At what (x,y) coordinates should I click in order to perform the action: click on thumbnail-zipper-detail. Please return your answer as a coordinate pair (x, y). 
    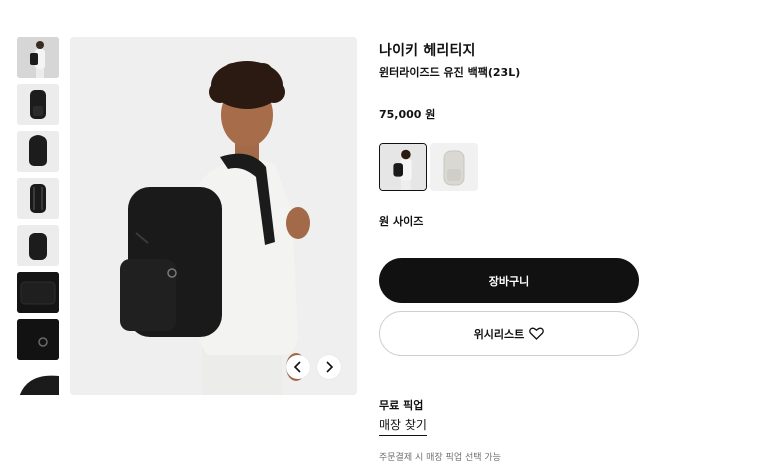
    Looking at the image, I should click on (38, 339).